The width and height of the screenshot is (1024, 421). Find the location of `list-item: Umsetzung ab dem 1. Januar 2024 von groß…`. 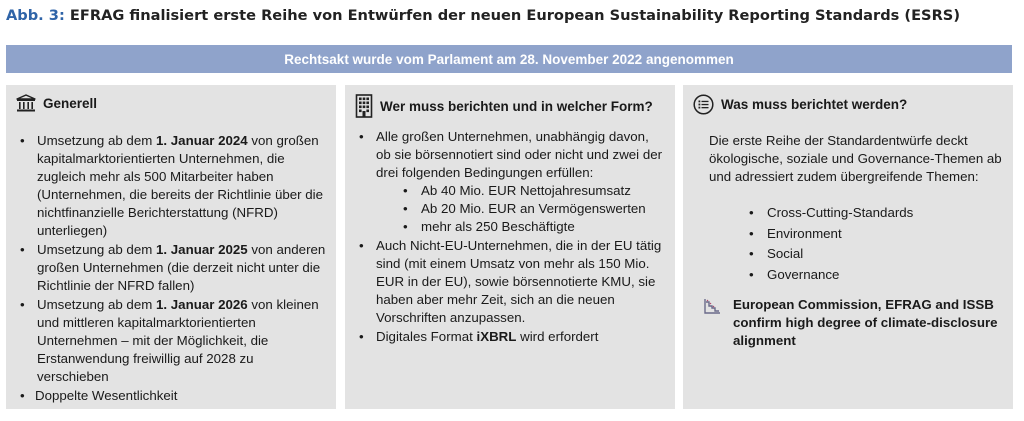

list-item: Umsetzung ab dem 1. Januar 2024 von groß… is located at coordinates (171, 186).